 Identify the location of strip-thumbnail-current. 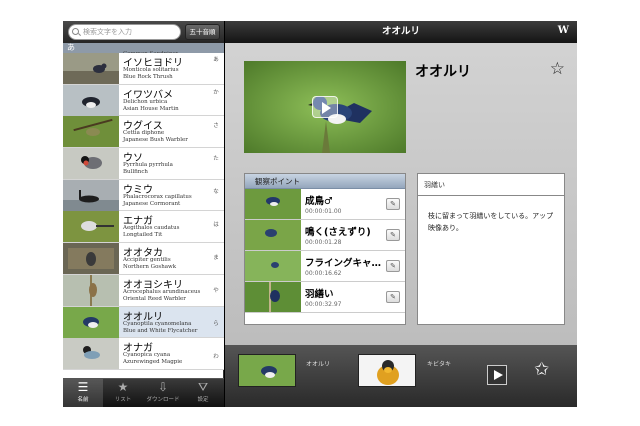
(267, 370).